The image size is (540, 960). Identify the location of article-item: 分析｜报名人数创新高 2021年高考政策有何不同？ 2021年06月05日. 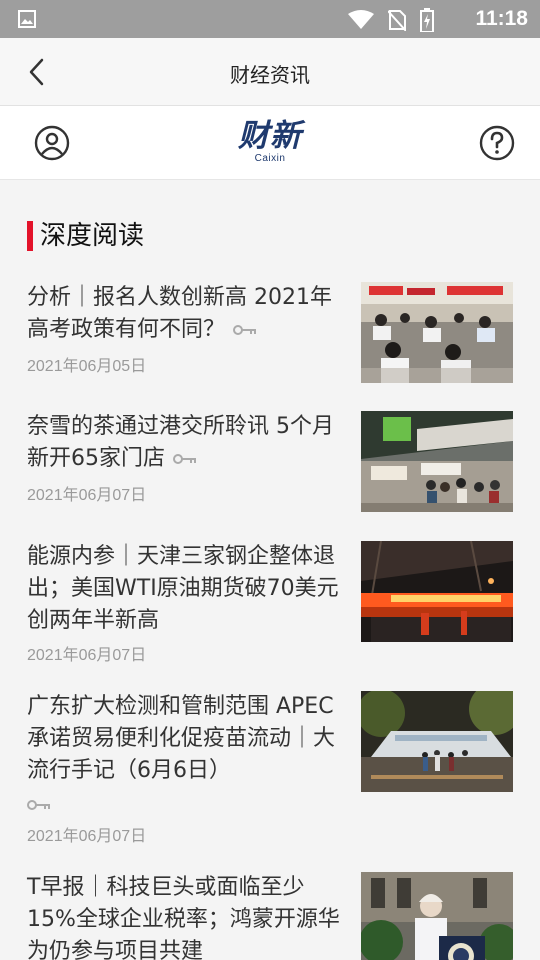
(270, 334).